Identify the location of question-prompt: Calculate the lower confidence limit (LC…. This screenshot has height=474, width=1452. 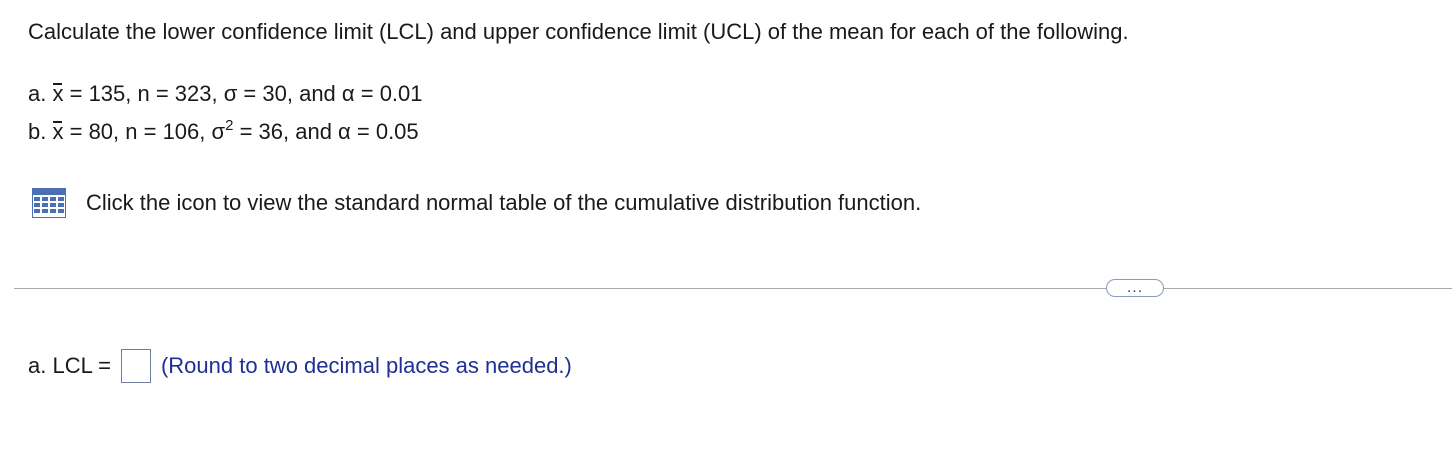
(578, 31).